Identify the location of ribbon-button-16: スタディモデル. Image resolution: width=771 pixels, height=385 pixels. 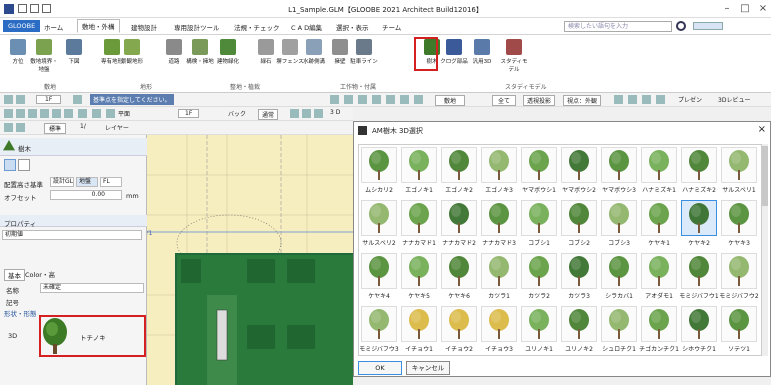
(514, 56).